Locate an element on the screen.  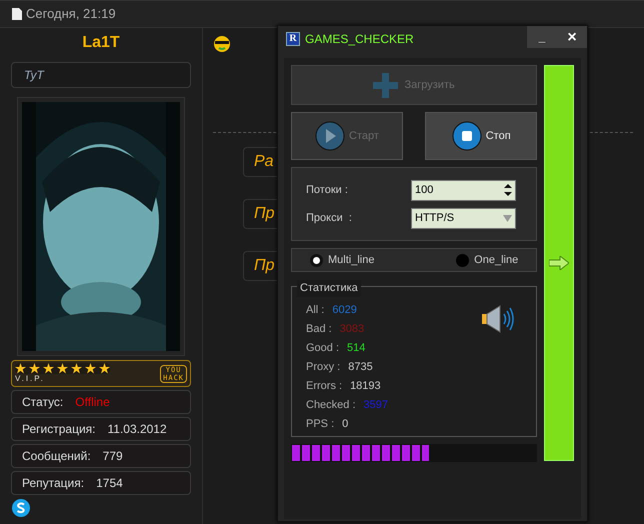
stats-title: Статистика is located at coordinates (329, 288).